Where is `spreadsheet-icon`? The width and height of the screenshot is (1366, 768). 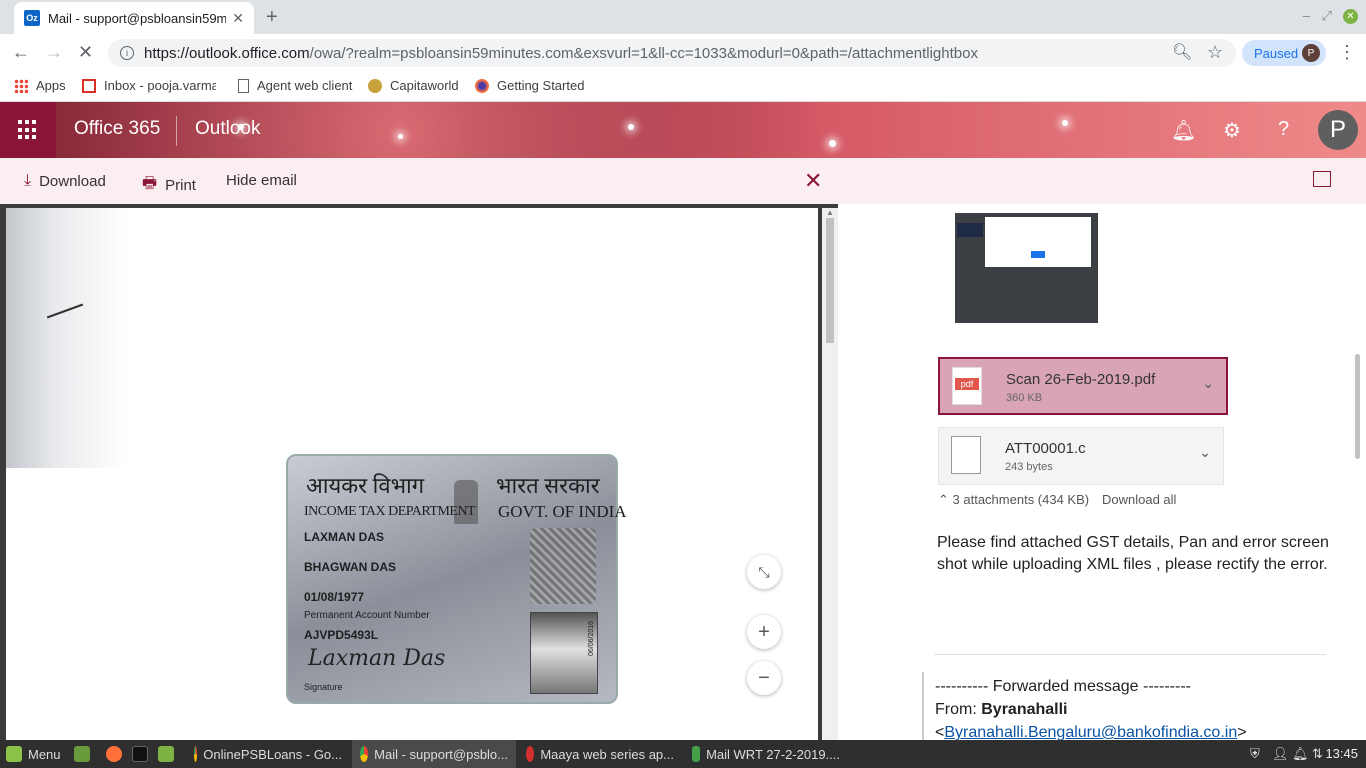
spreadsheet-icon is located at coordinates (696, 754).